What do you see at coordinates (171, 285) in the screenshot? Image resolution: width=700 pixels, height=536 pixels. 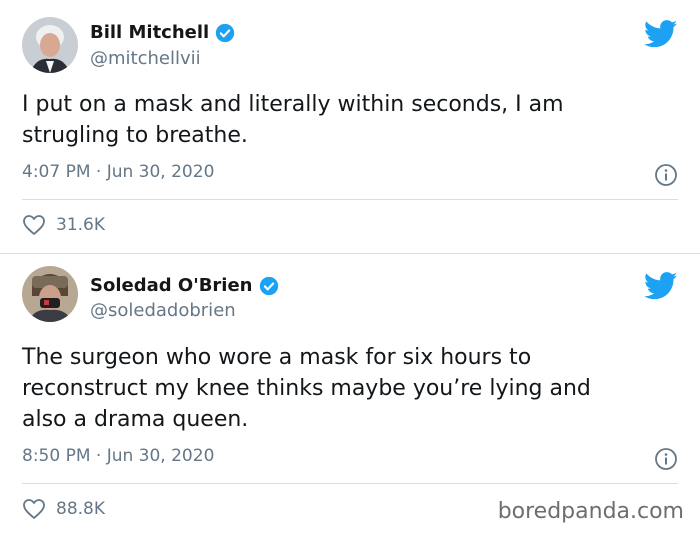 I see `author-name-text: Soledad O'Brien` at bounding box center [171, 285].